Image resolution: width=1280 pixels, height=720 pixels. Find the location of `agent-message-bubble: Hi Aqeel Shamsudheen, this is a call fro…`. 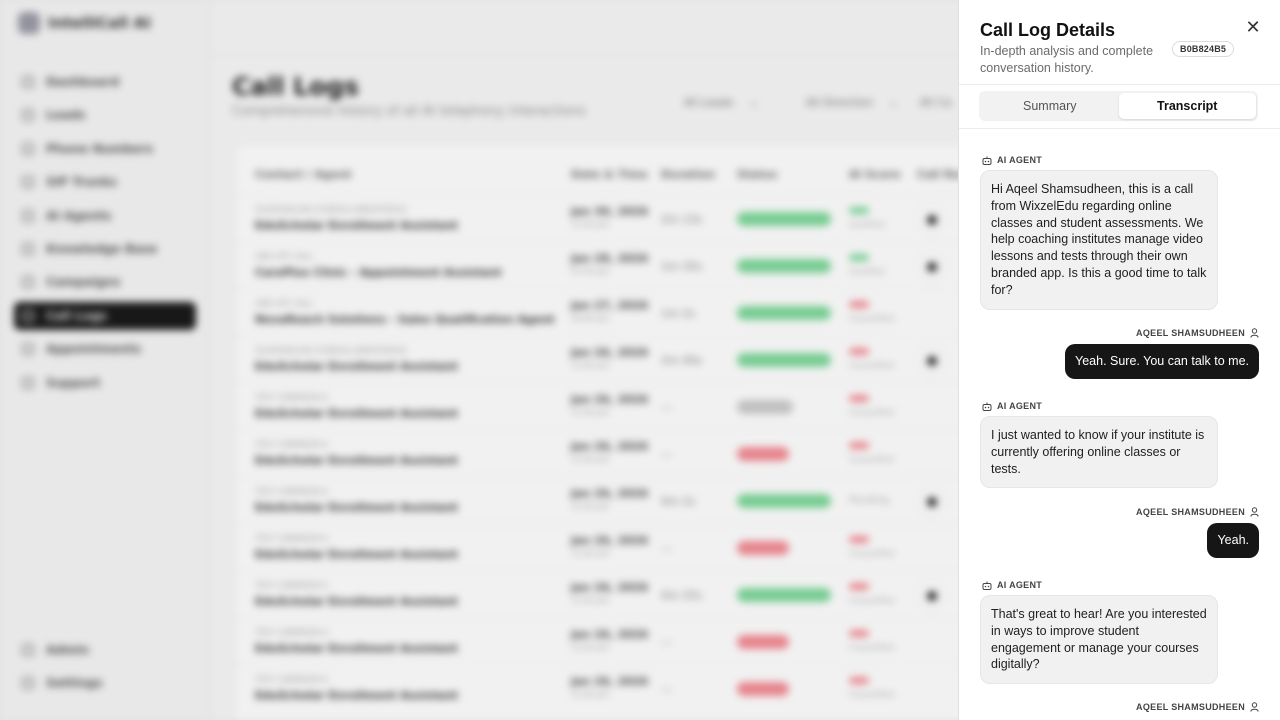

agent-message-bubble: Hi Aqeel Shamsudheen, this is a call fro… is located at coordinates (1099, 240).